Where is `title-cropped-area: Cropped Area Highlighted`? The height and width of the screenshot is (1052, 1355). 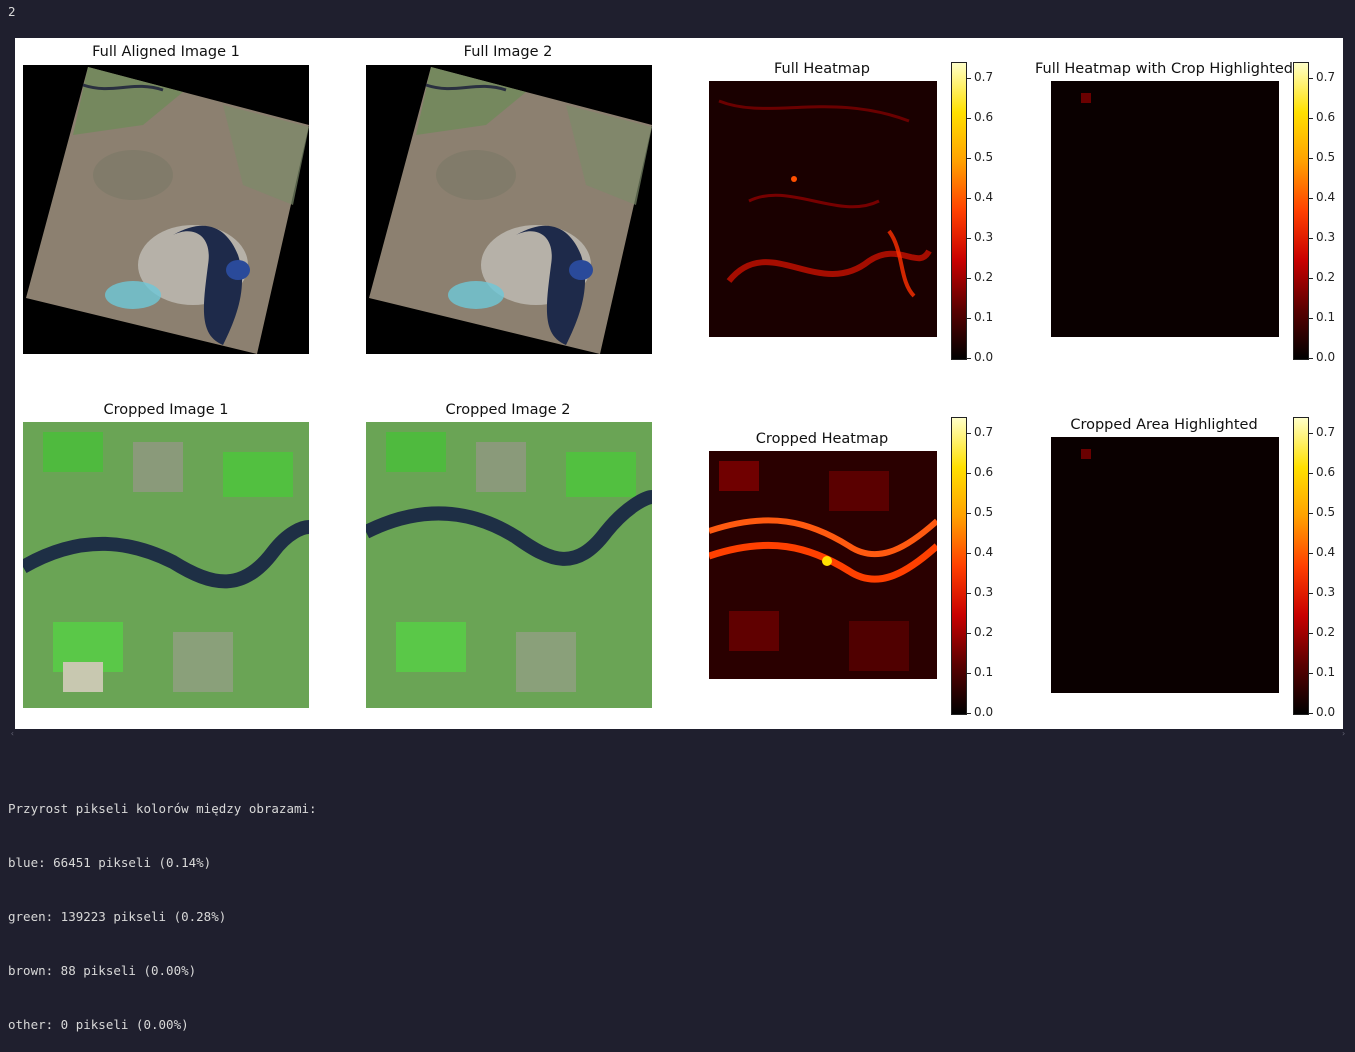
title-cropped-area: Cropped Area Highlighted is located at coordinates (1164, 425).